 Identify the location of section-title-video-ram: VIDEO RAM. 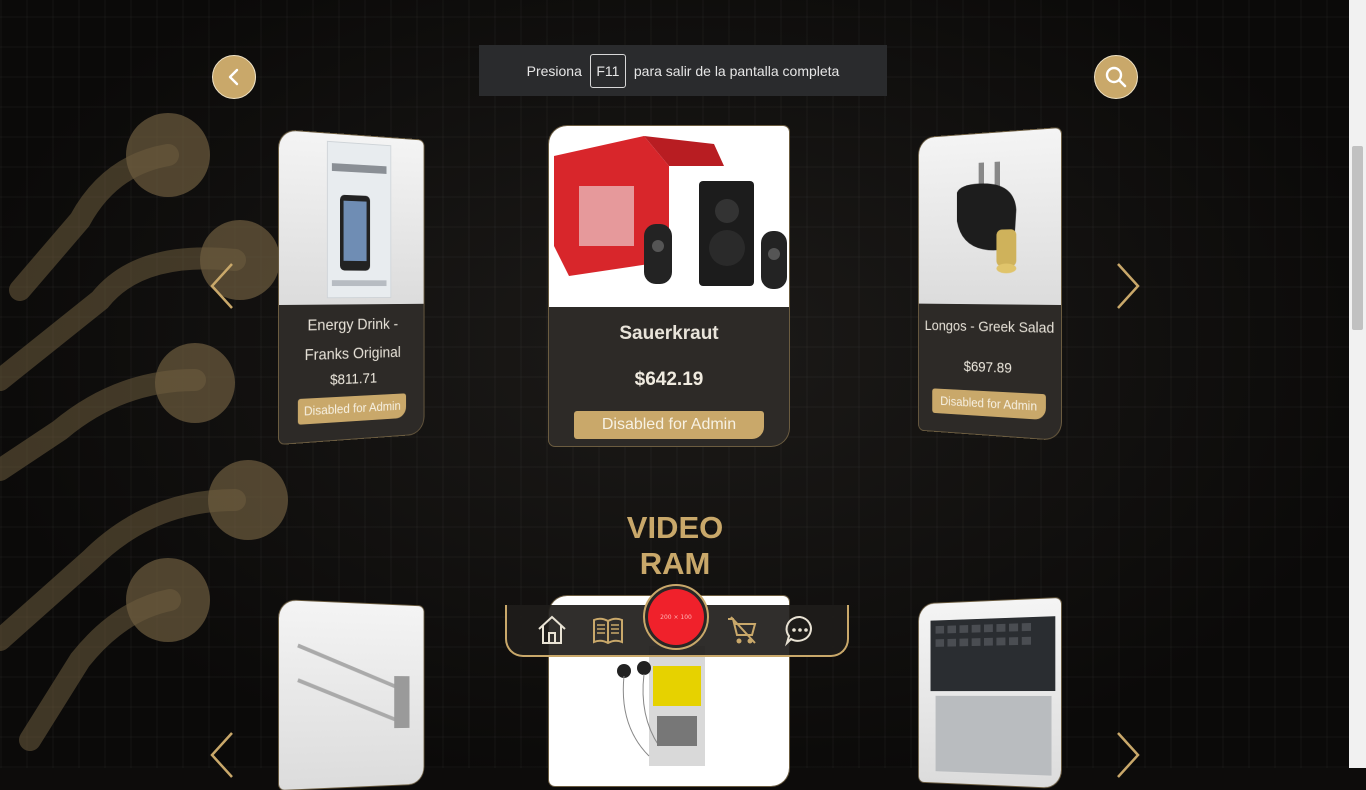
(675, 545).